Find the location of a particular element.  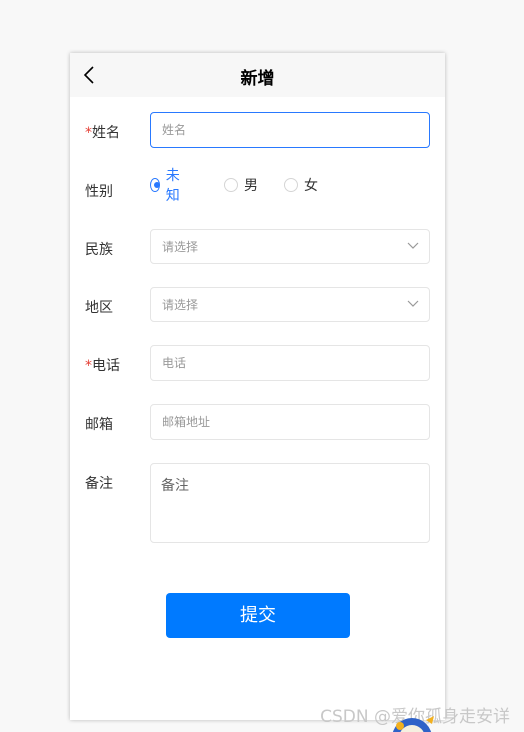

name-input: 姓名 is located at coordinates (290, 130).